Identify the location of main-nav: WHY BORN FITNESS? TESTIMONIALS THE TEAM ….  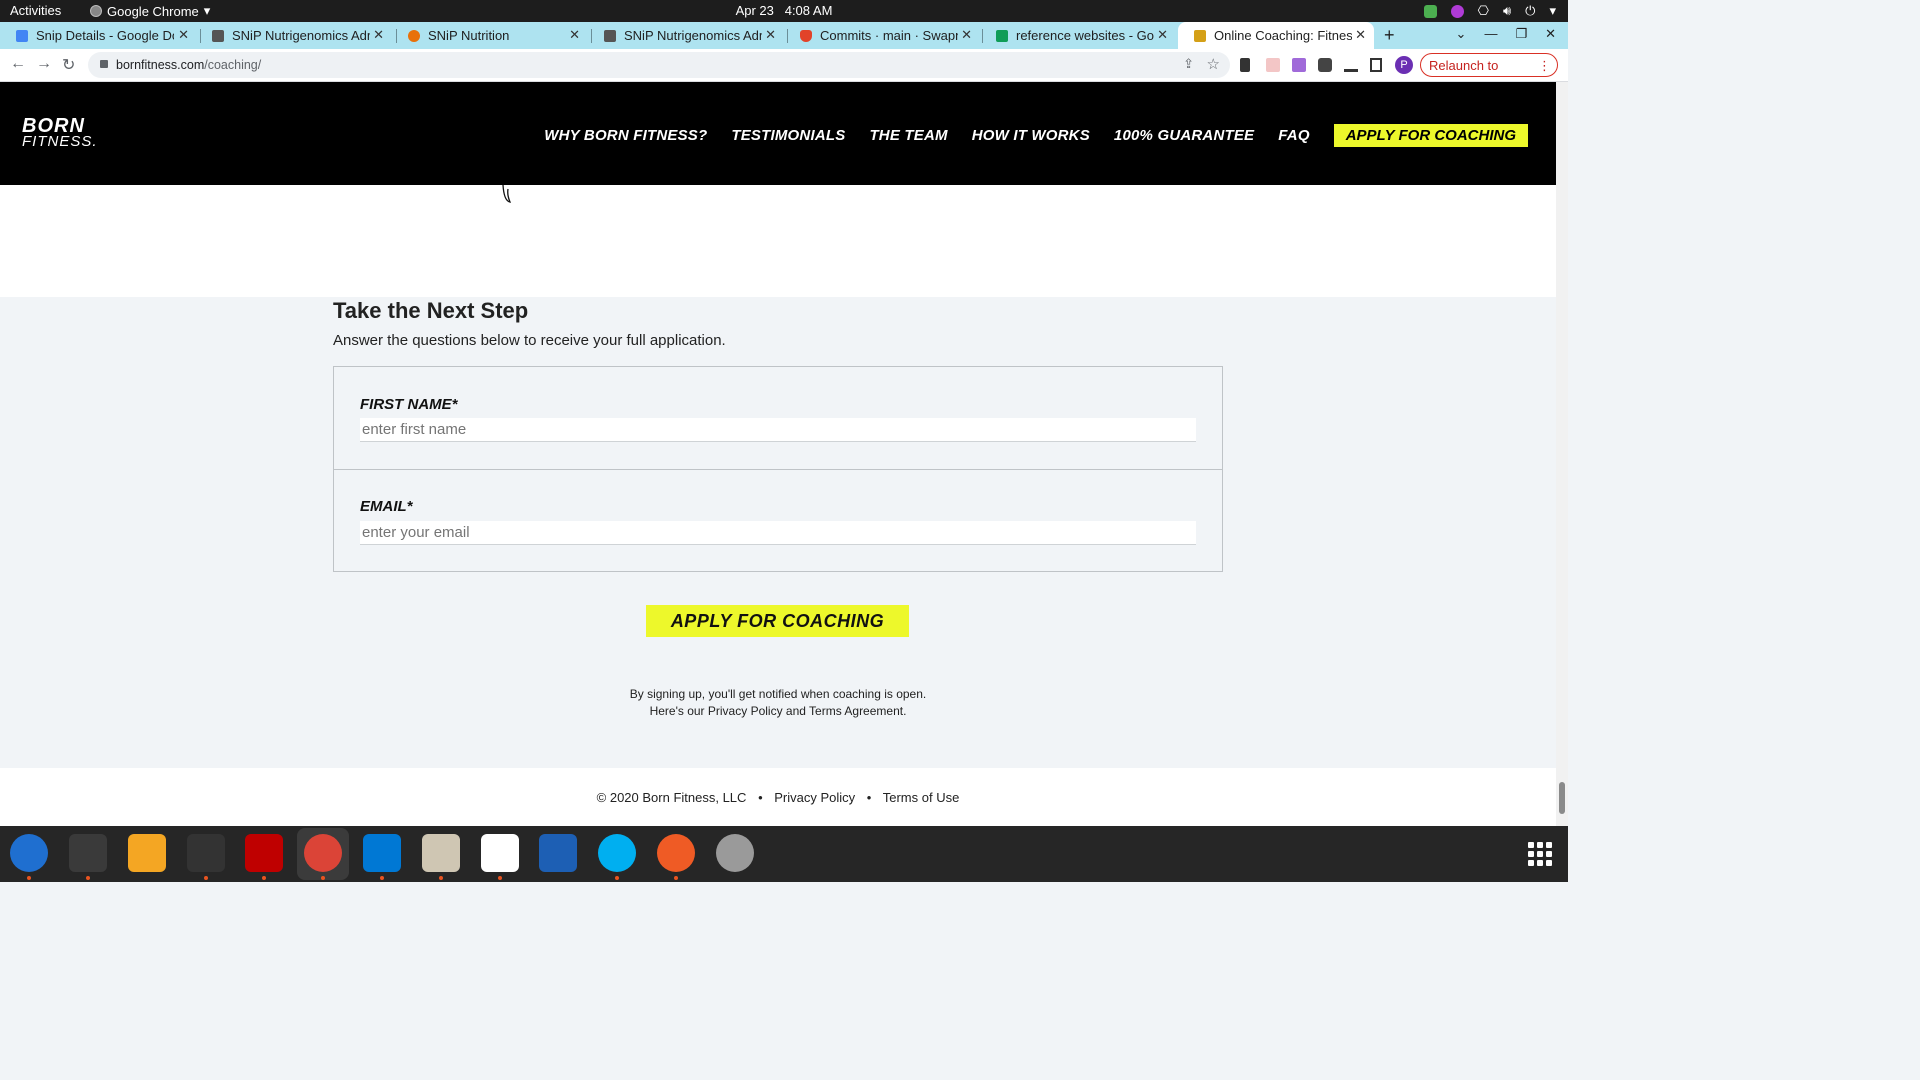
(1024, 135).